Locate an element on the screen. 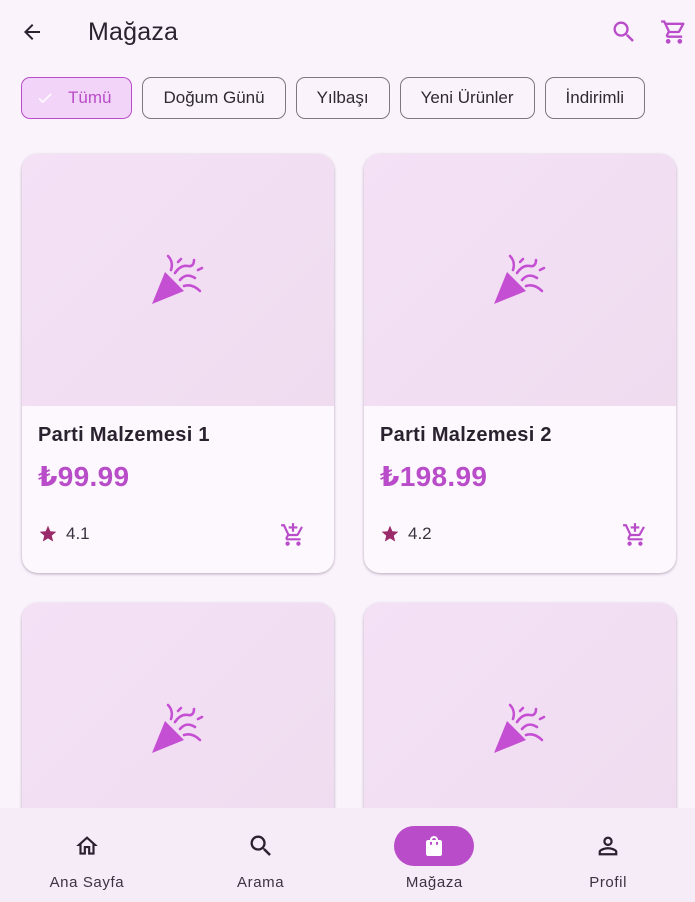 The image size is (695, 902). chip-all: Tümü is located at coordinates (77, 98).